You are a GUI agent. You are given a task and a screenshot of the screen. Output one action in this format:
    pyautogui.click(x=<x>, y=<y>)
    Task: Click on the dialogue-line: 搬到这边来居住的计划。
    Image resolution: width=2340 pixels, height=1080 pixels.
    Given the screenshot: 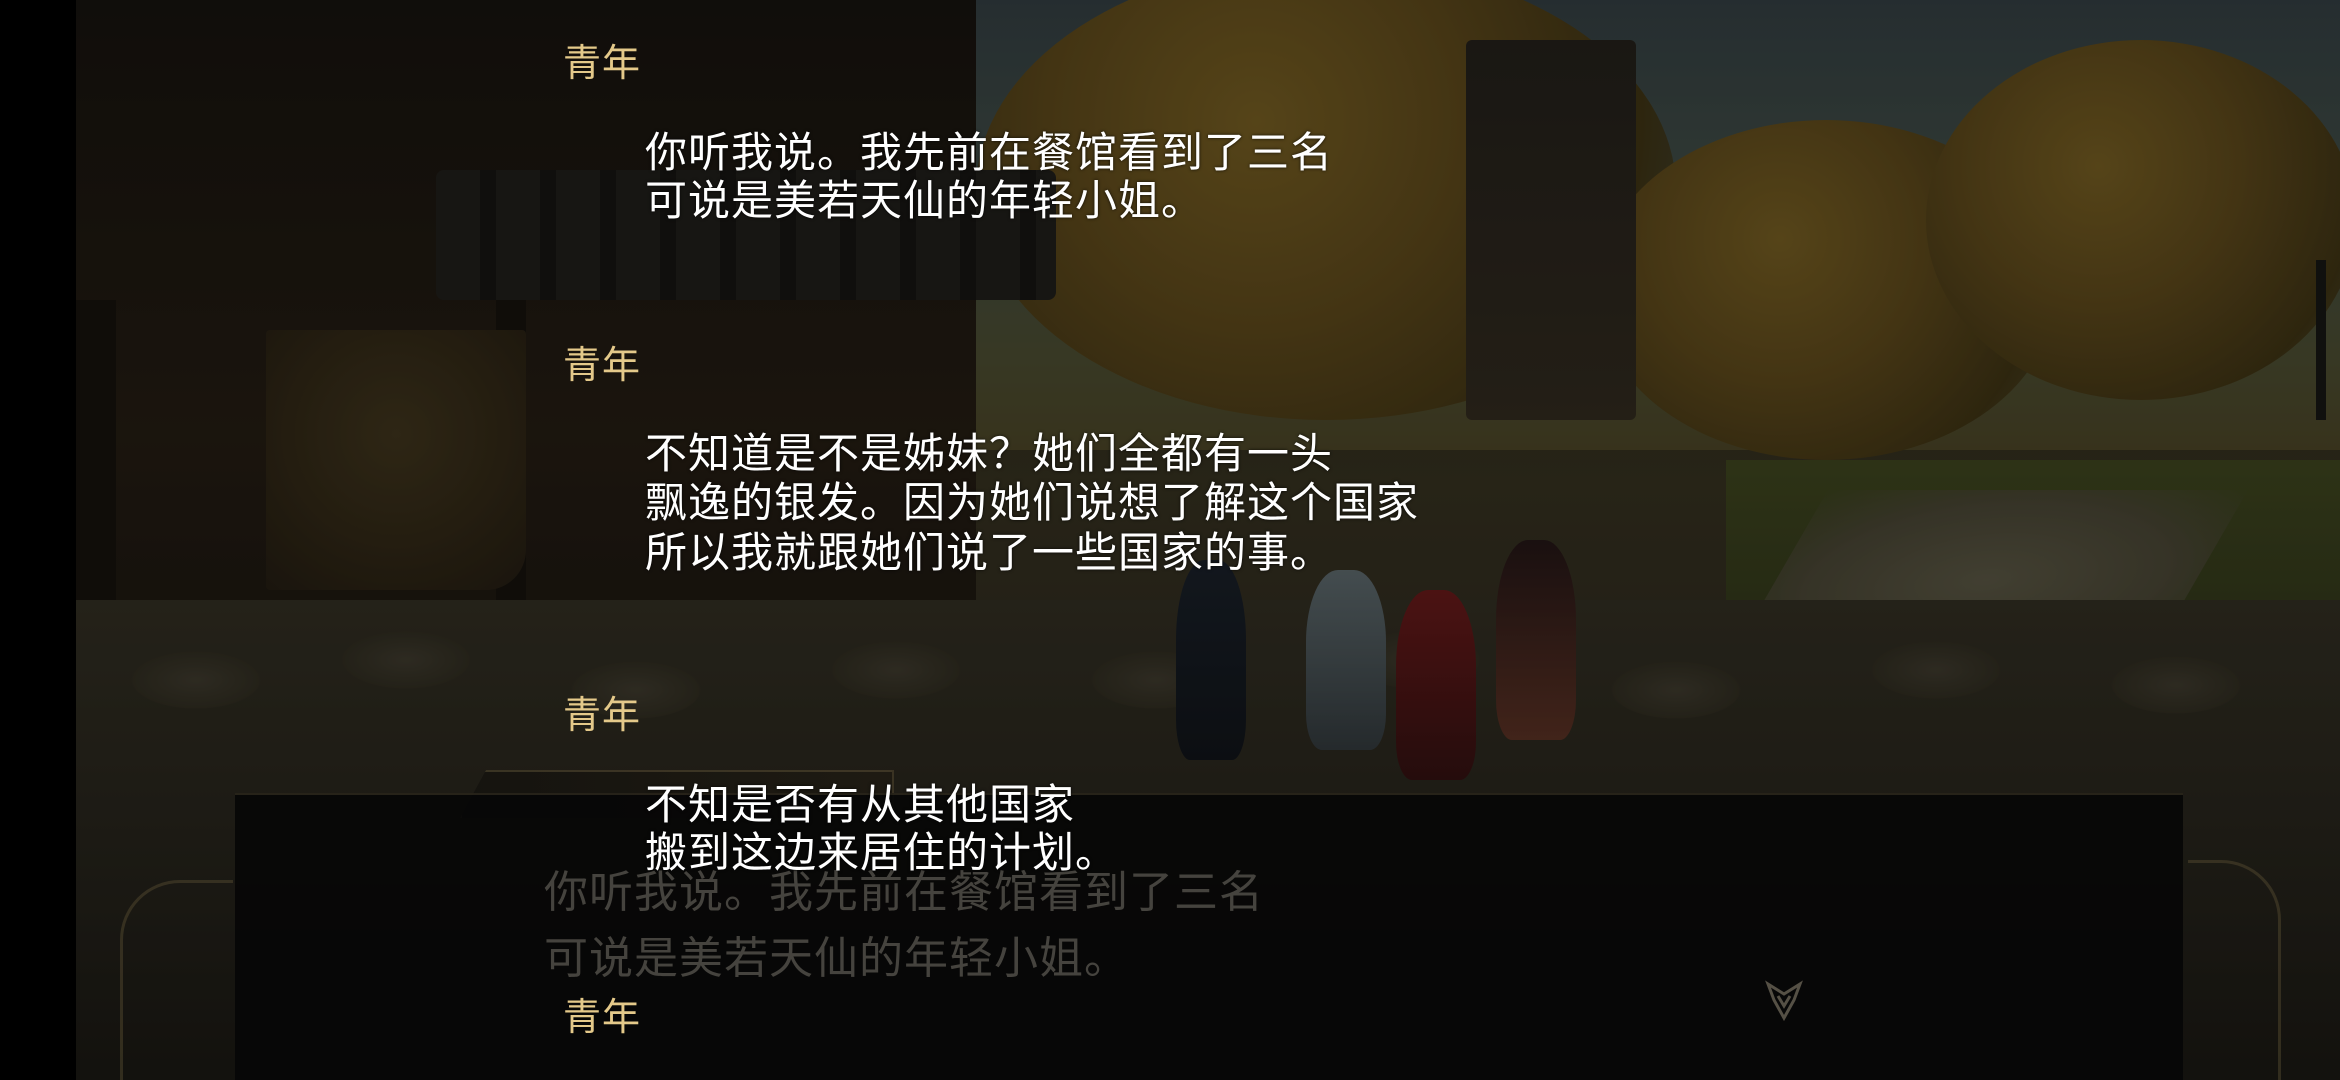 What is the action you would take?
    pyautogui.click(x=882, y=852)
    